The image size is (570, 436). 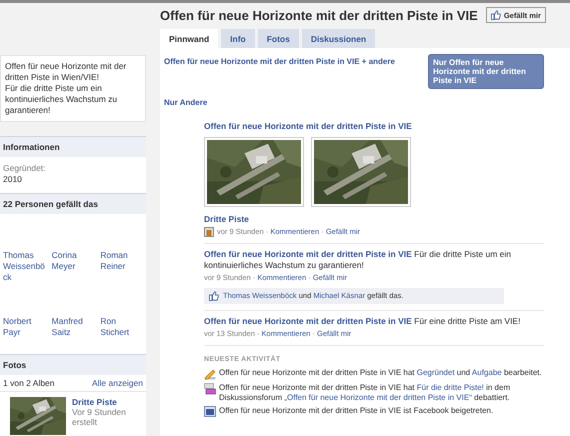 What do you see at coordinates (117, 383) in the screenshot?
I see `show-all-link: Alle anzeigen` at bounding box center [117, 383].